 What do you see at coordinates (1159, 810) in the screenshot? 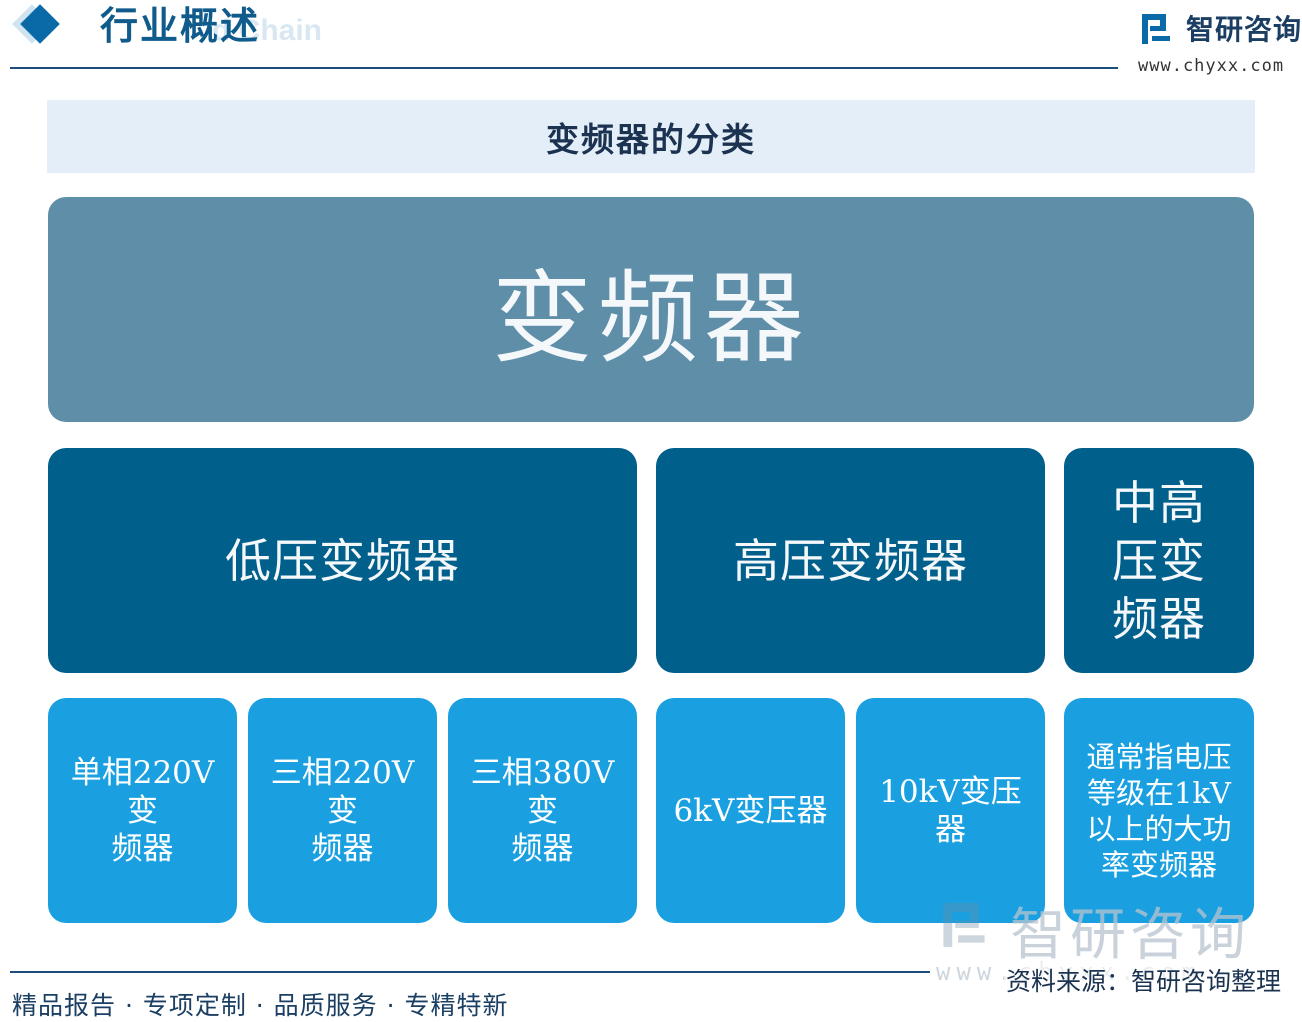
I see `leaf-label: 通常指电压 等级在1kV 以上的大功 率变频器` at bounding box center [1159, 810].